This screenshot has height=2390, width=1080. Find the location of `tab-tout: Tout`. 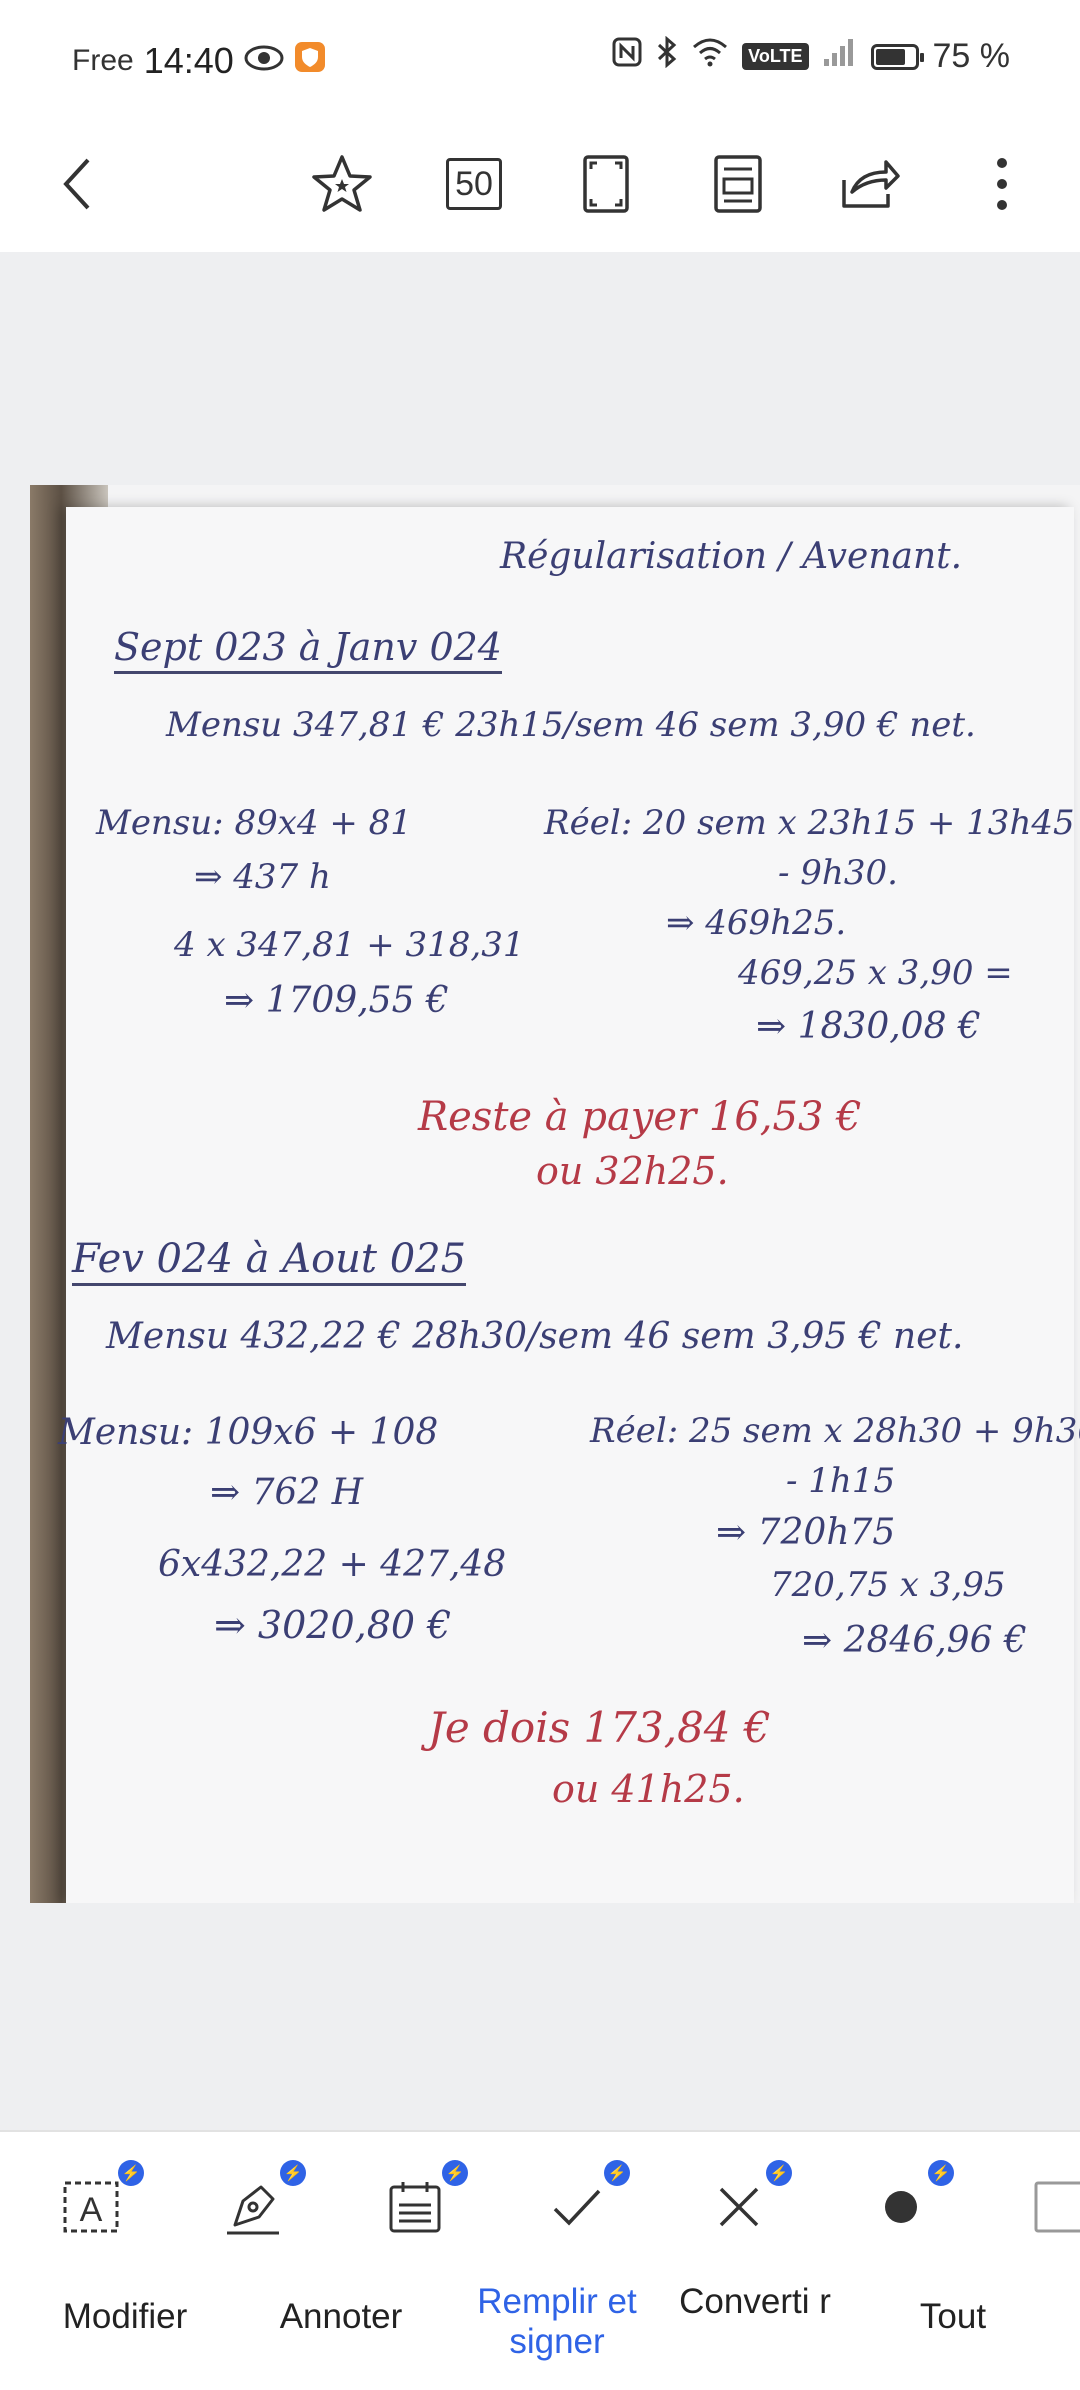

tab-tout: Tout is located at coordinates (953, 2317).